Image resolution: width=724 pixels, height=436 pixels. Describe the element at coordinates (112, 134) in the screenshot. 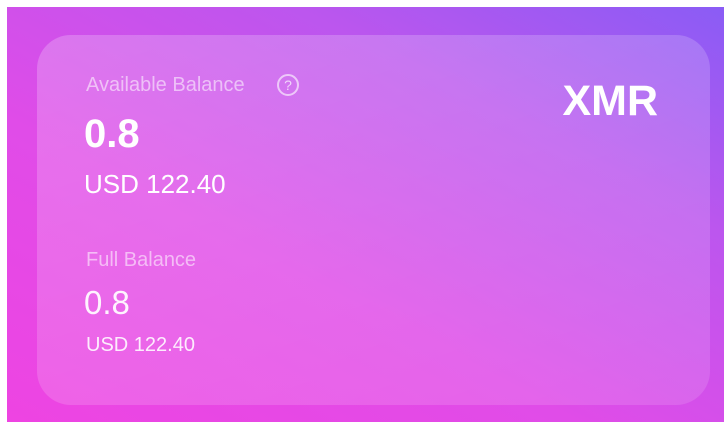

I see `available-balance-amount: 0.8` at that location.